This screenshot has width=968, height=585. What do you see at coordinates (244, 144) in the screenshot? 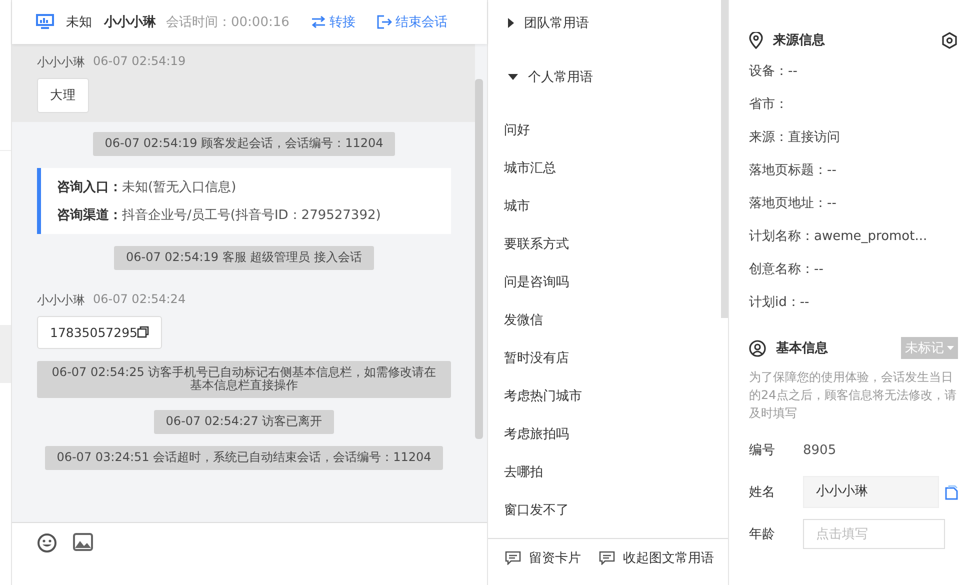
I see `system-message: 06-07 02:54:19 顾客发起会话，会话编号：11204` at bounding box center [244, 144].